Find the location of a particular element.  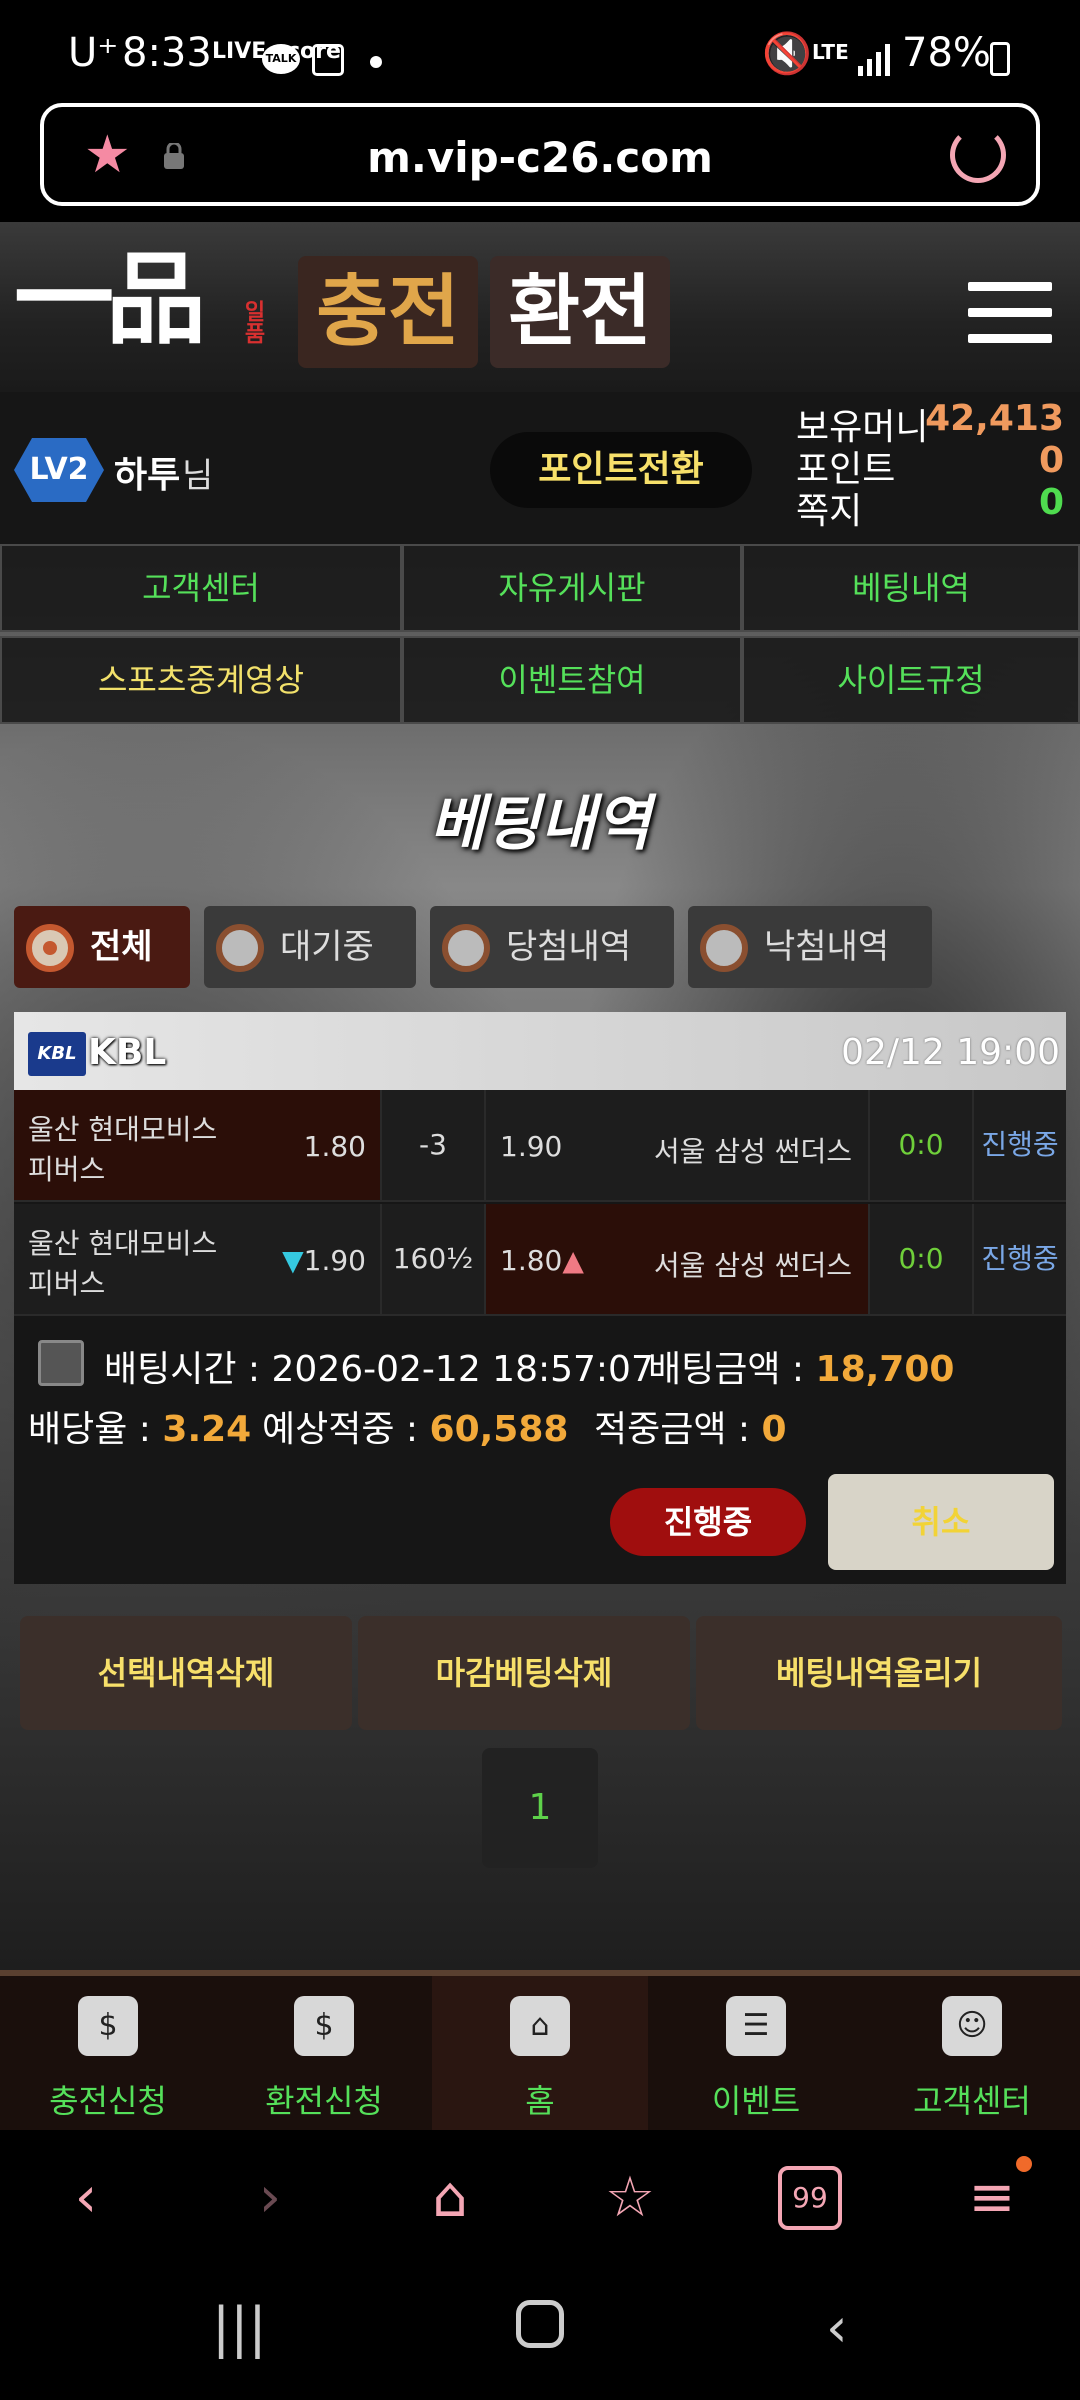

expected-label: 예상적중 : is located at coordinates (340, 1429).